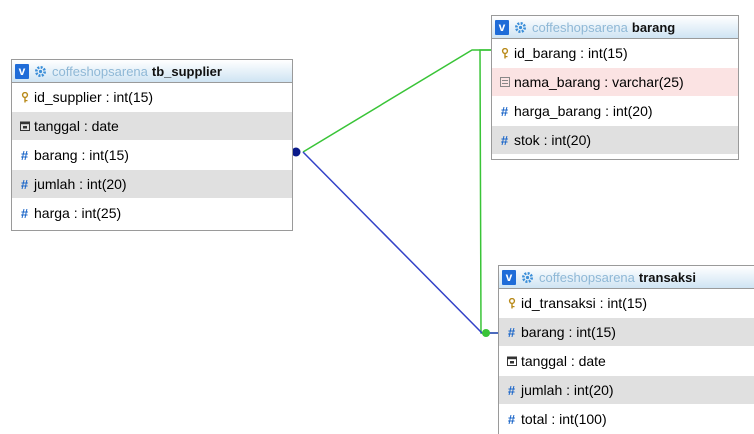 The image size is (754, 434). What do you see at coordinates (397, 101) in the screenshot?
I see `relation-supplier-barang` at bounding box center [397, 101].